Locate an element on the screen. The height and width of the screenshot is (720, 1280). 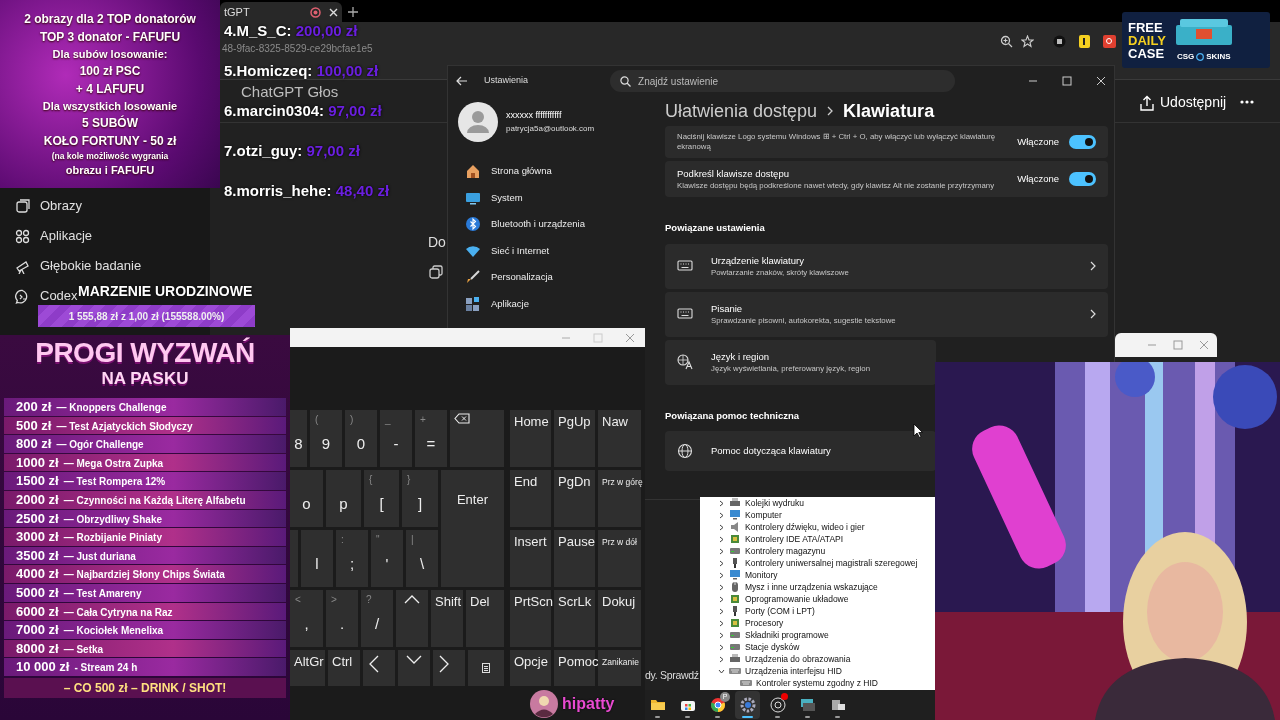
key: Dokuj is located at coordinates (619, 618).